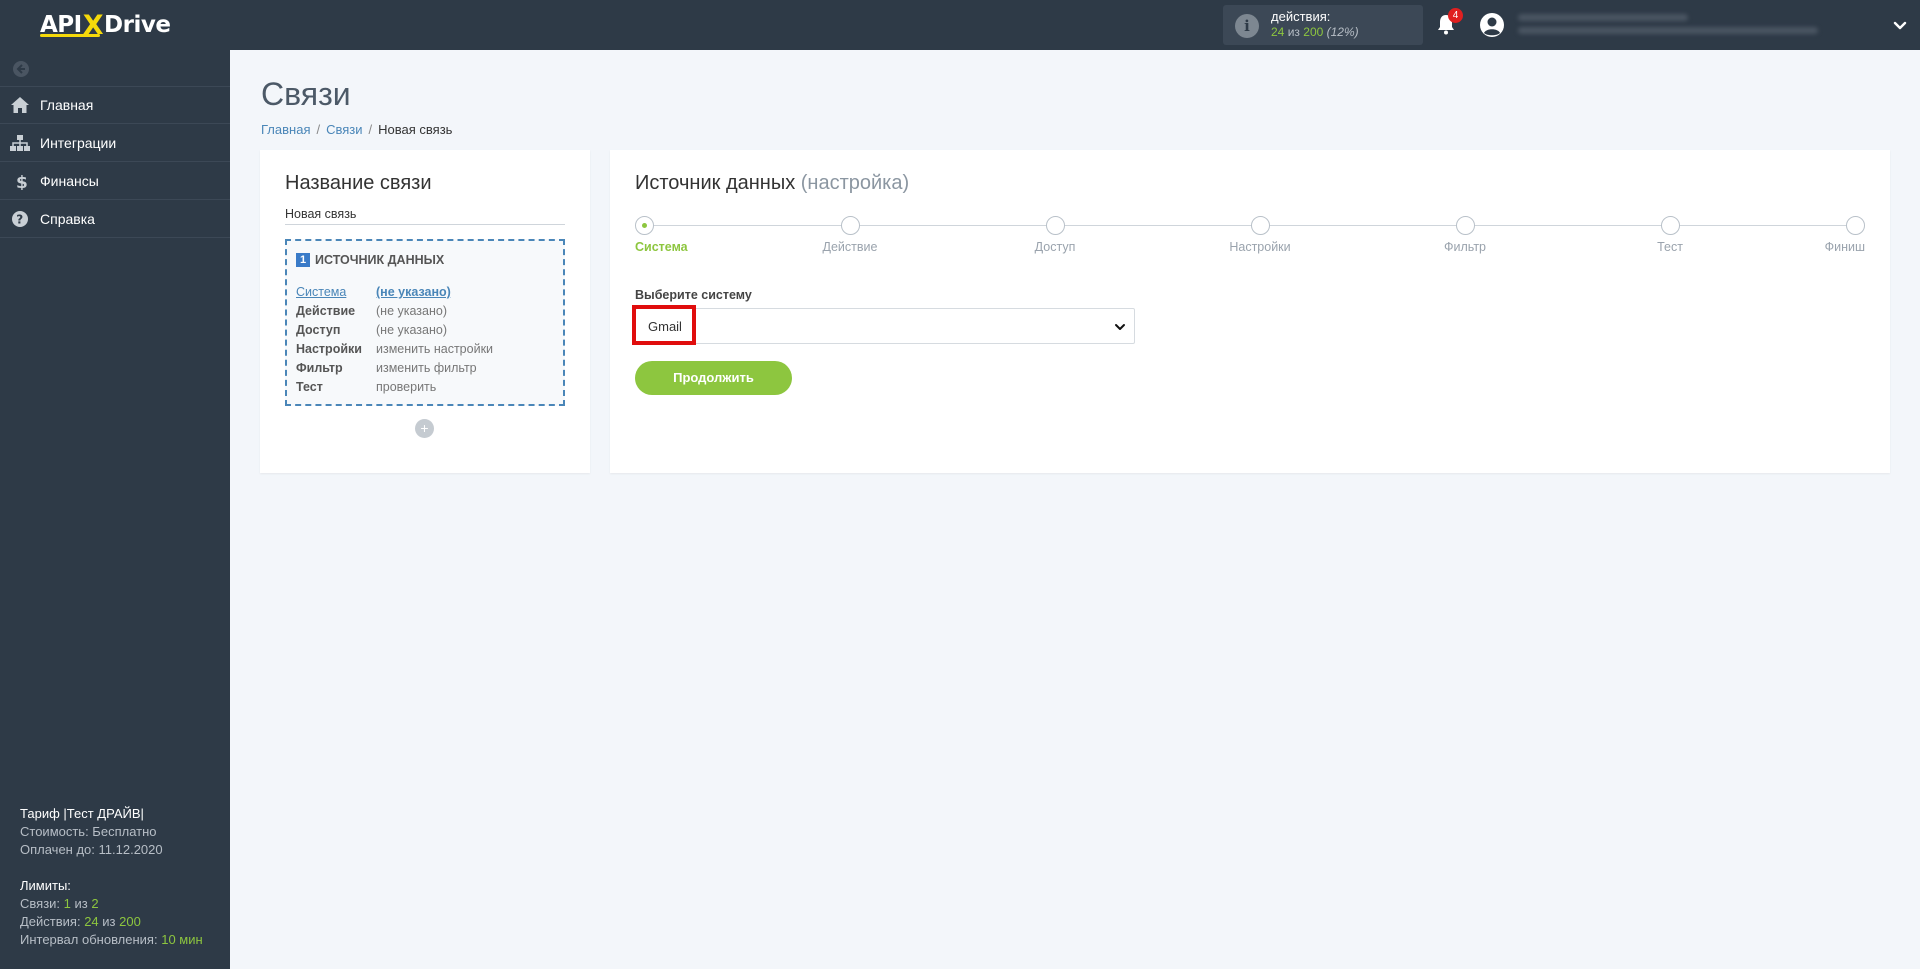 This screenshot has width=1920, height=969. I want to click on connection-name-title: Название связи, so click(358, 183).